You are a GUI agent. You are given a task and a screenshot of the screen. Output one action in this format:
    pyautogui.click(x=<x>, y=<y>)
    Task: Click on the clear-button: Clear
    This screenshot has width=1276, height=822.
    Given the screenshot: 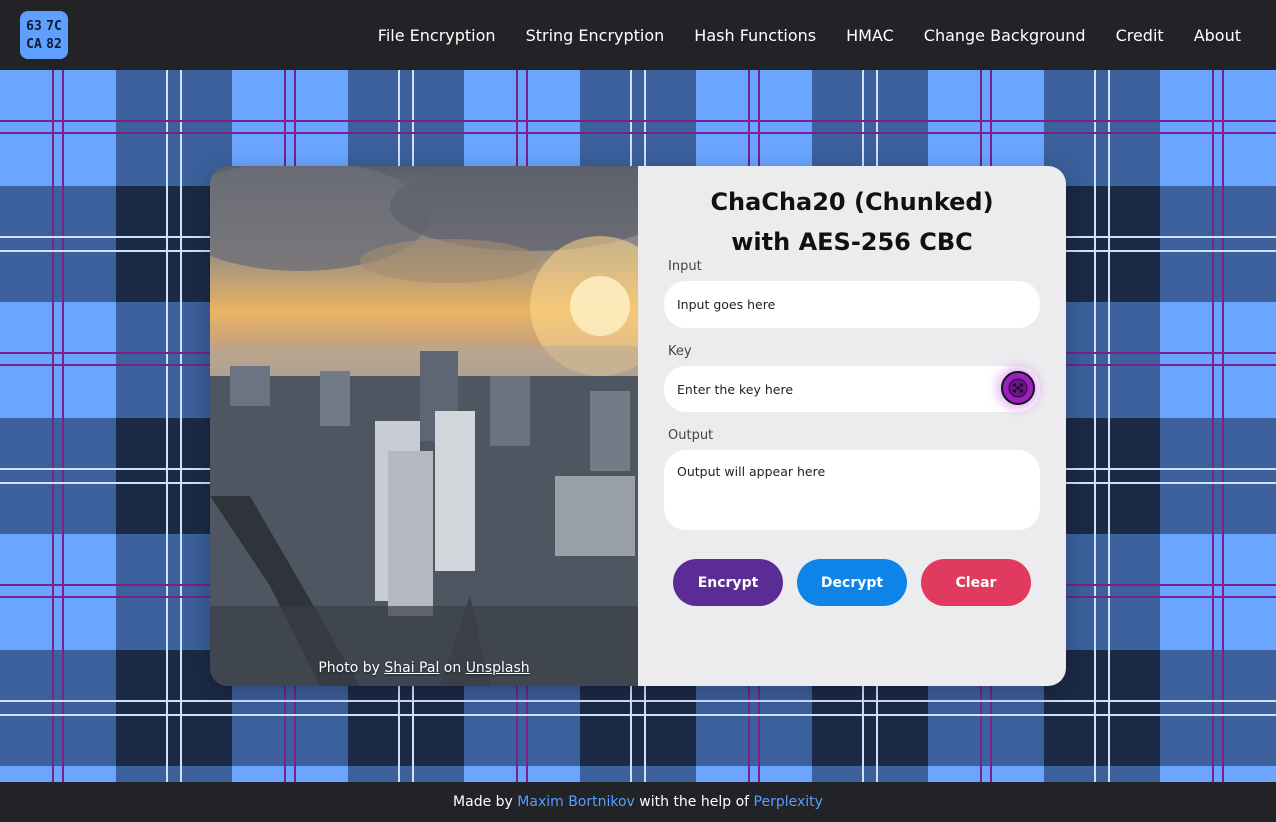 What is the action you would take?
    pyautogui.click(x=976, y=582)
    